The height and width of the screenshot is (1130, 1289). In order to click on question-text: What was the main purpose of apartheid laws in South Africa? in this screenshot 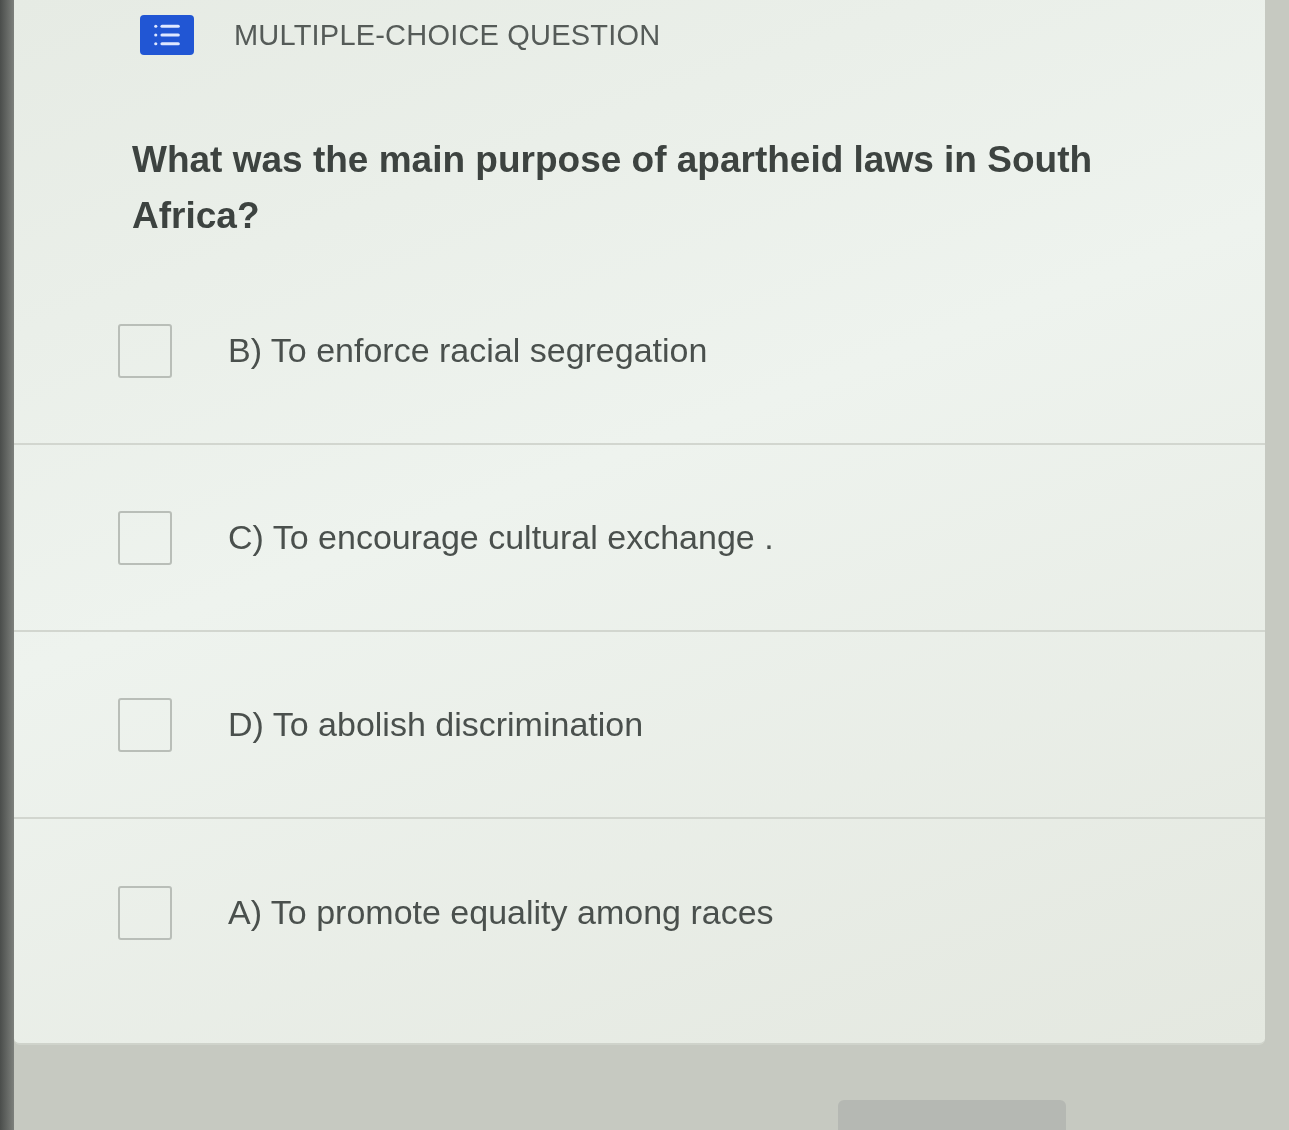, I will do `click(613, 188)`.